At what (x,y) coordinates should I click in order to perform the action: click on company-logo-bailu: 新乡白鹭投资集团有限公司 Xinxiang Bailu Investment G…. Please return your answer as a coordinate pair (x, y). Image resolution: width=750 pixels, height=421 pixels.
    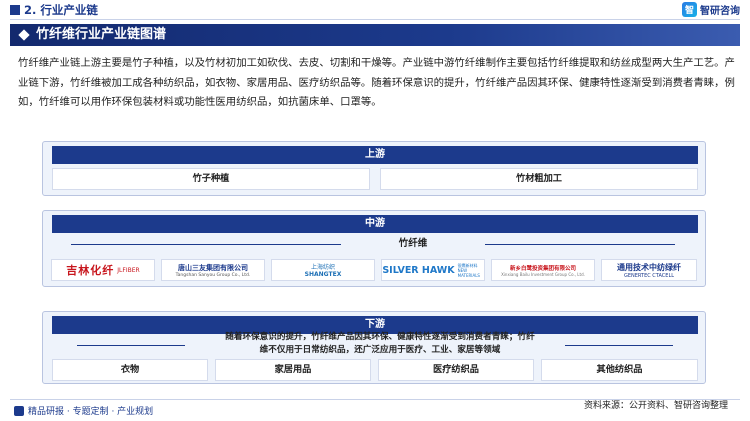
    Looking at the image, I should click on (543, 270).